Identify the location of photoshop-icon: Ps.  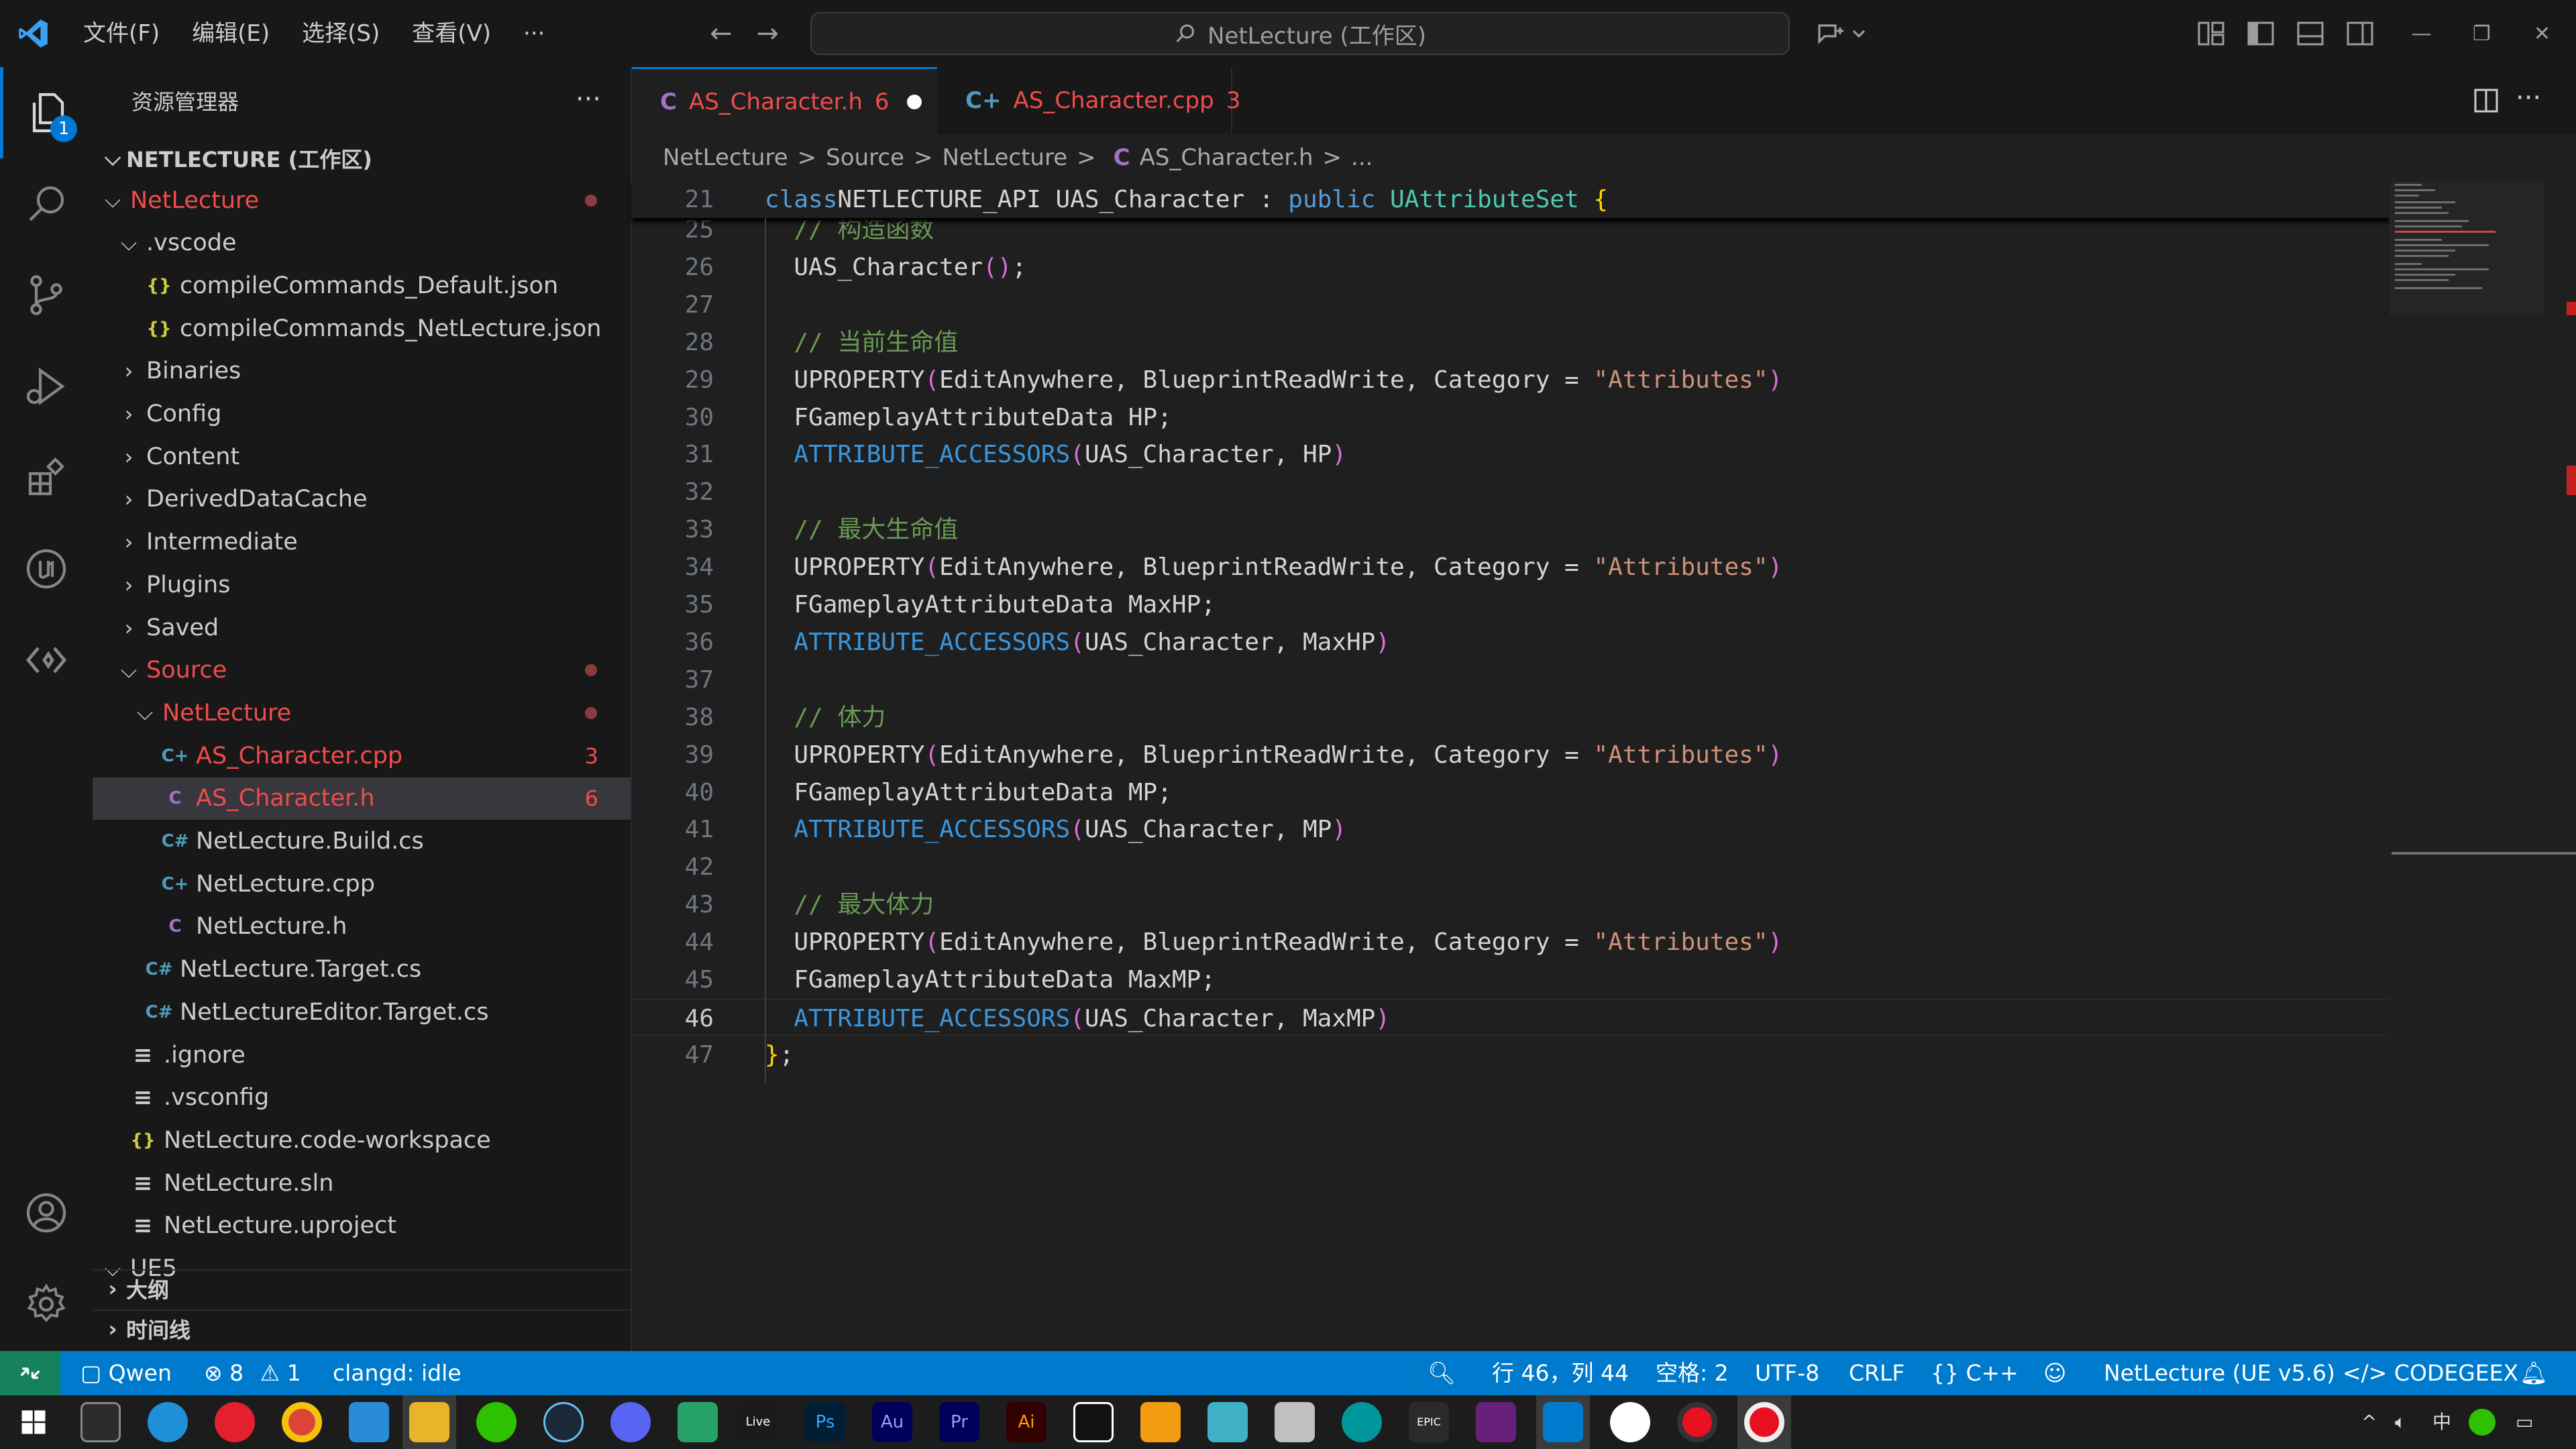
(825, 1422).